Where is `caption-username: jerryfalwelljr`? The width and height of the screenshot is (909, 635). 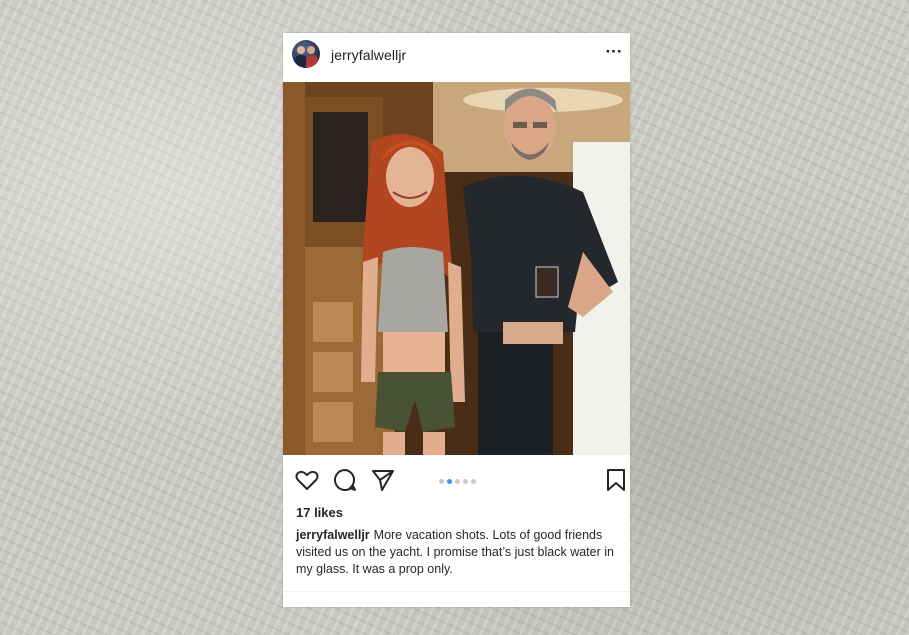 caption-username: jerryfalwelljr is located at coordinates (333, 535).